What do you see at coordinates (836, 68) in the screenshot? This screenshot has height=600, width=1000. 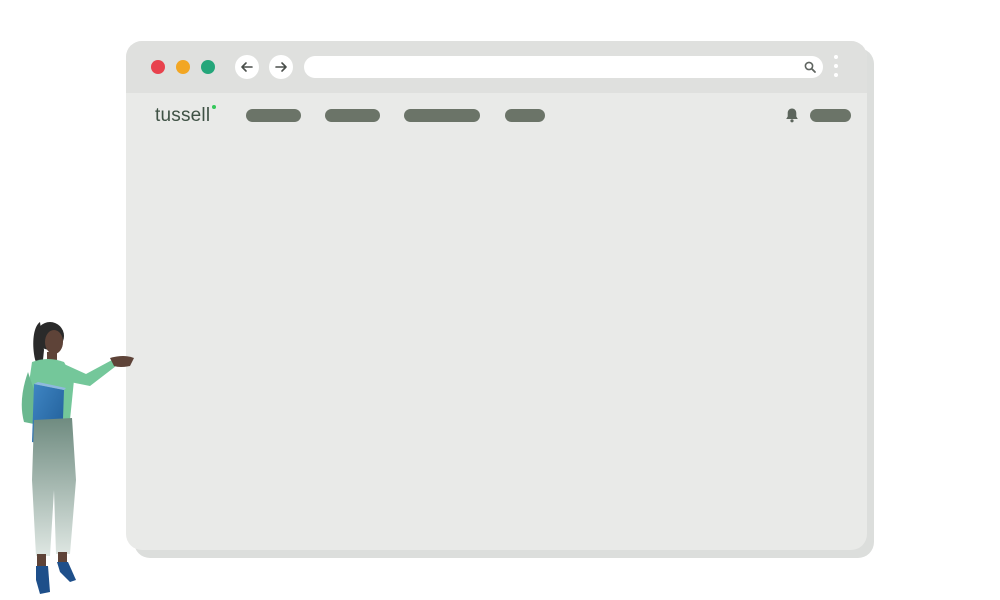 I see `more-vertical-icon` at bounding box center [836, 68].